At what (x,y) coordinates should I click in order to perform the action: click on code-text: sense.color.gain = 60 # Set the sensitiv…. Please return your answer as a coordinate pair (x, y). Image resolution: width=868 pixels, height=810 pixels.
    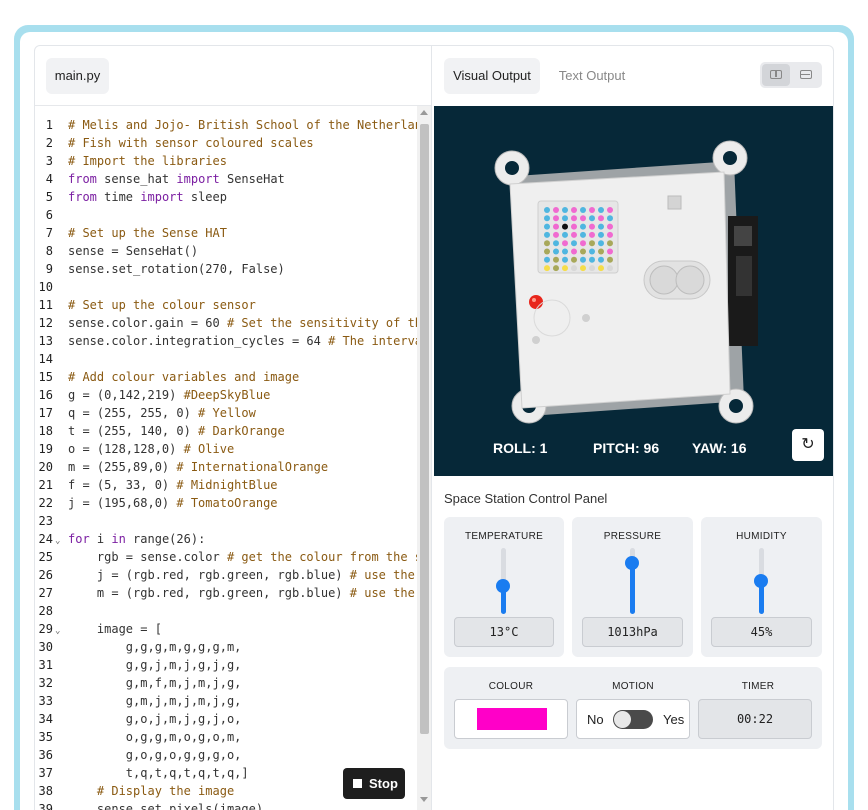
    Looking at the image, I should click on (242, 323).